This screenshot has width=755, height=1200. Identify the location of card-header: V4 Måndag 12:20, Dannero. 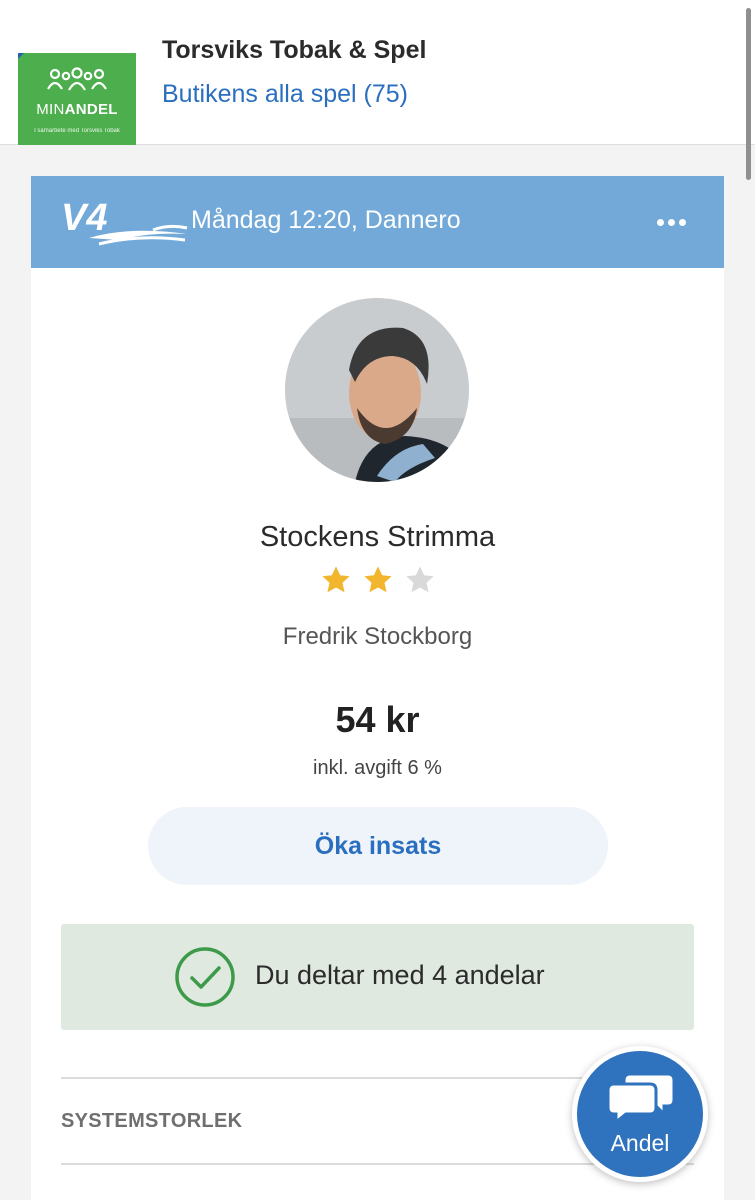
(377, 222).